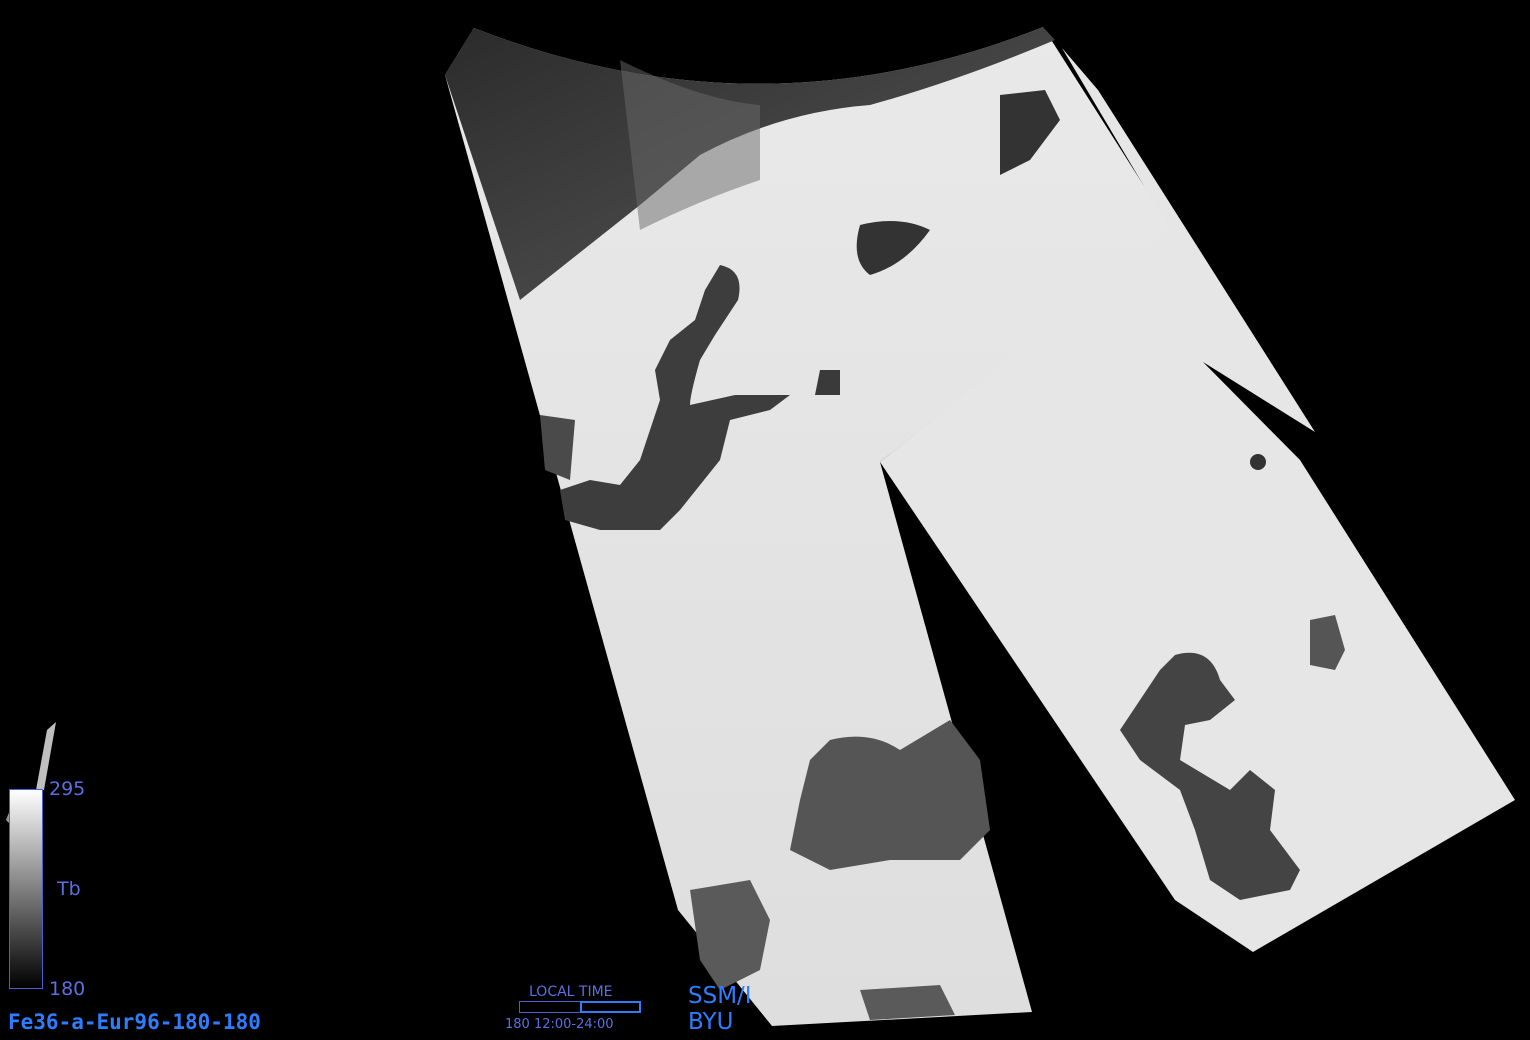 The height and width of the screenshot is (1040, 1530). I want to click on local-time-bar, so click(580, 1007).